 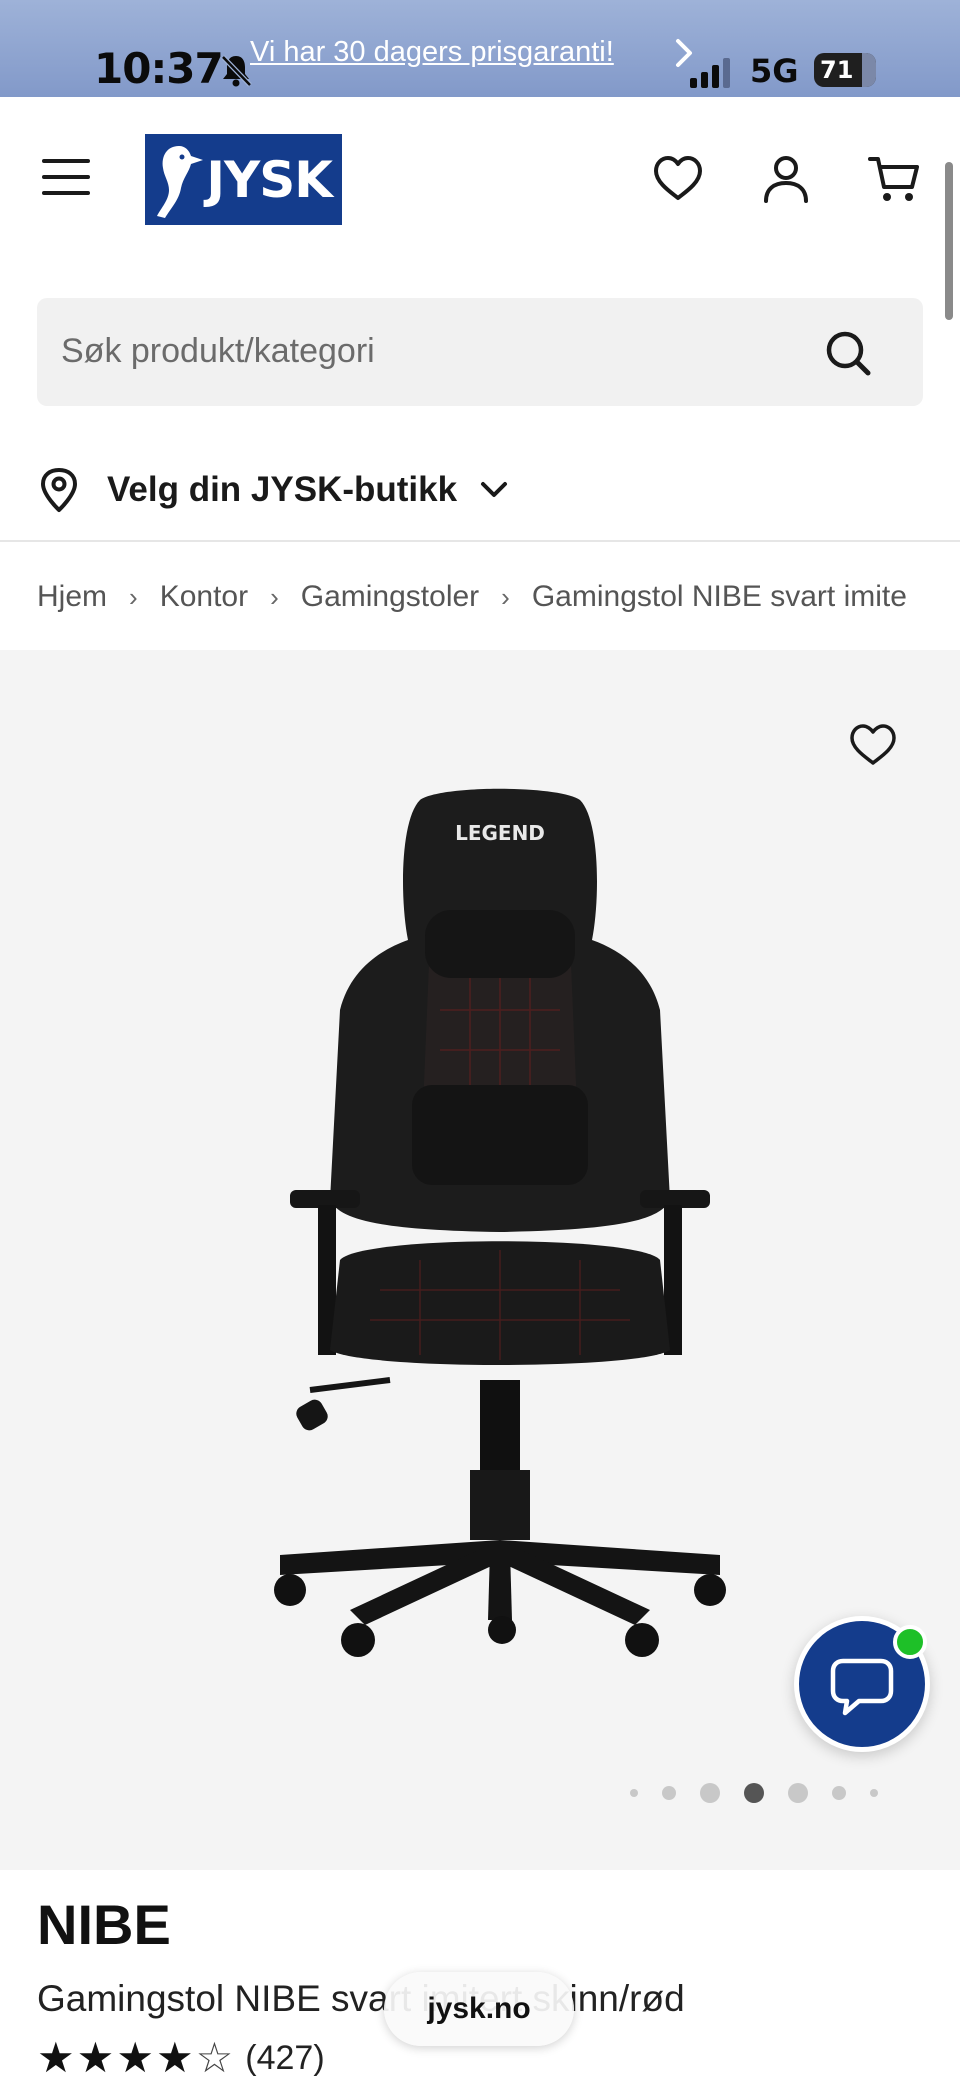 What do you see at coordinates (214, 2057) in the screenshot?
I see `star-empty-icon: ☆` at bounding box center [214, 2057].